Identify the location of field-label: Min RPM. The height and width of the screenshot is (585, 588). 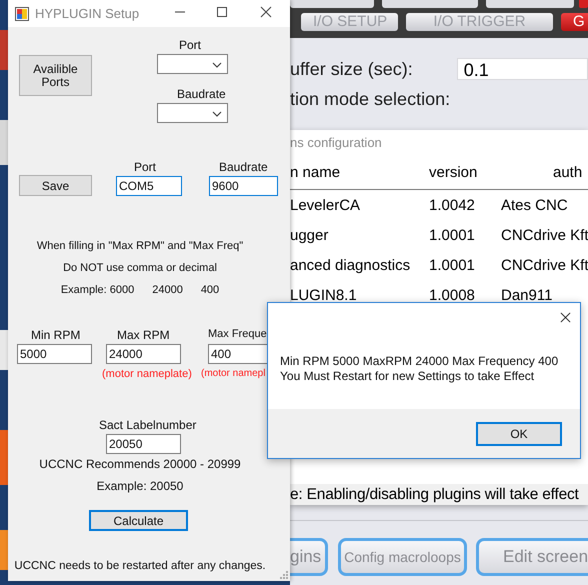
(55, 335).